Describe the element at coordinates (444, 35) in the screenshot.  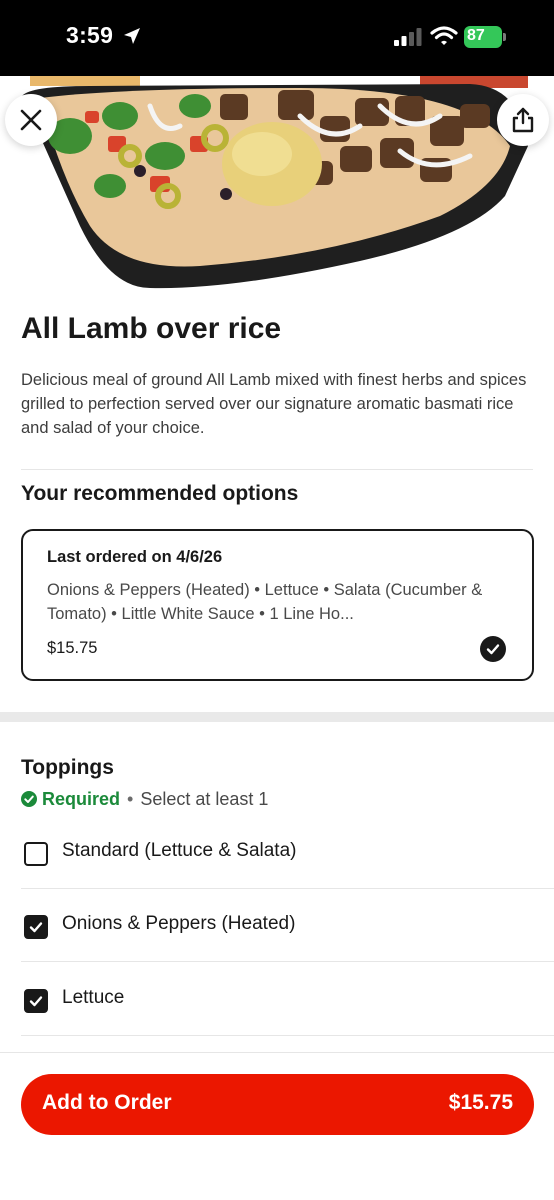
I see `wifi-icon` at that location.